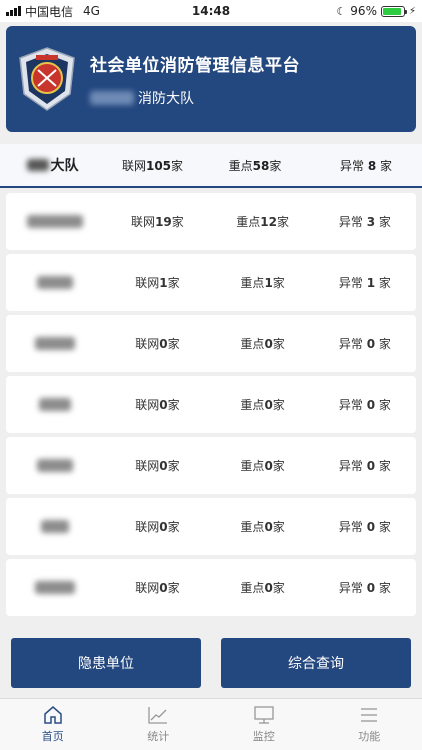  Describe the element at coordinates (264, 724) in the screenshot. I see `tab-monitor: 监控` at that location.